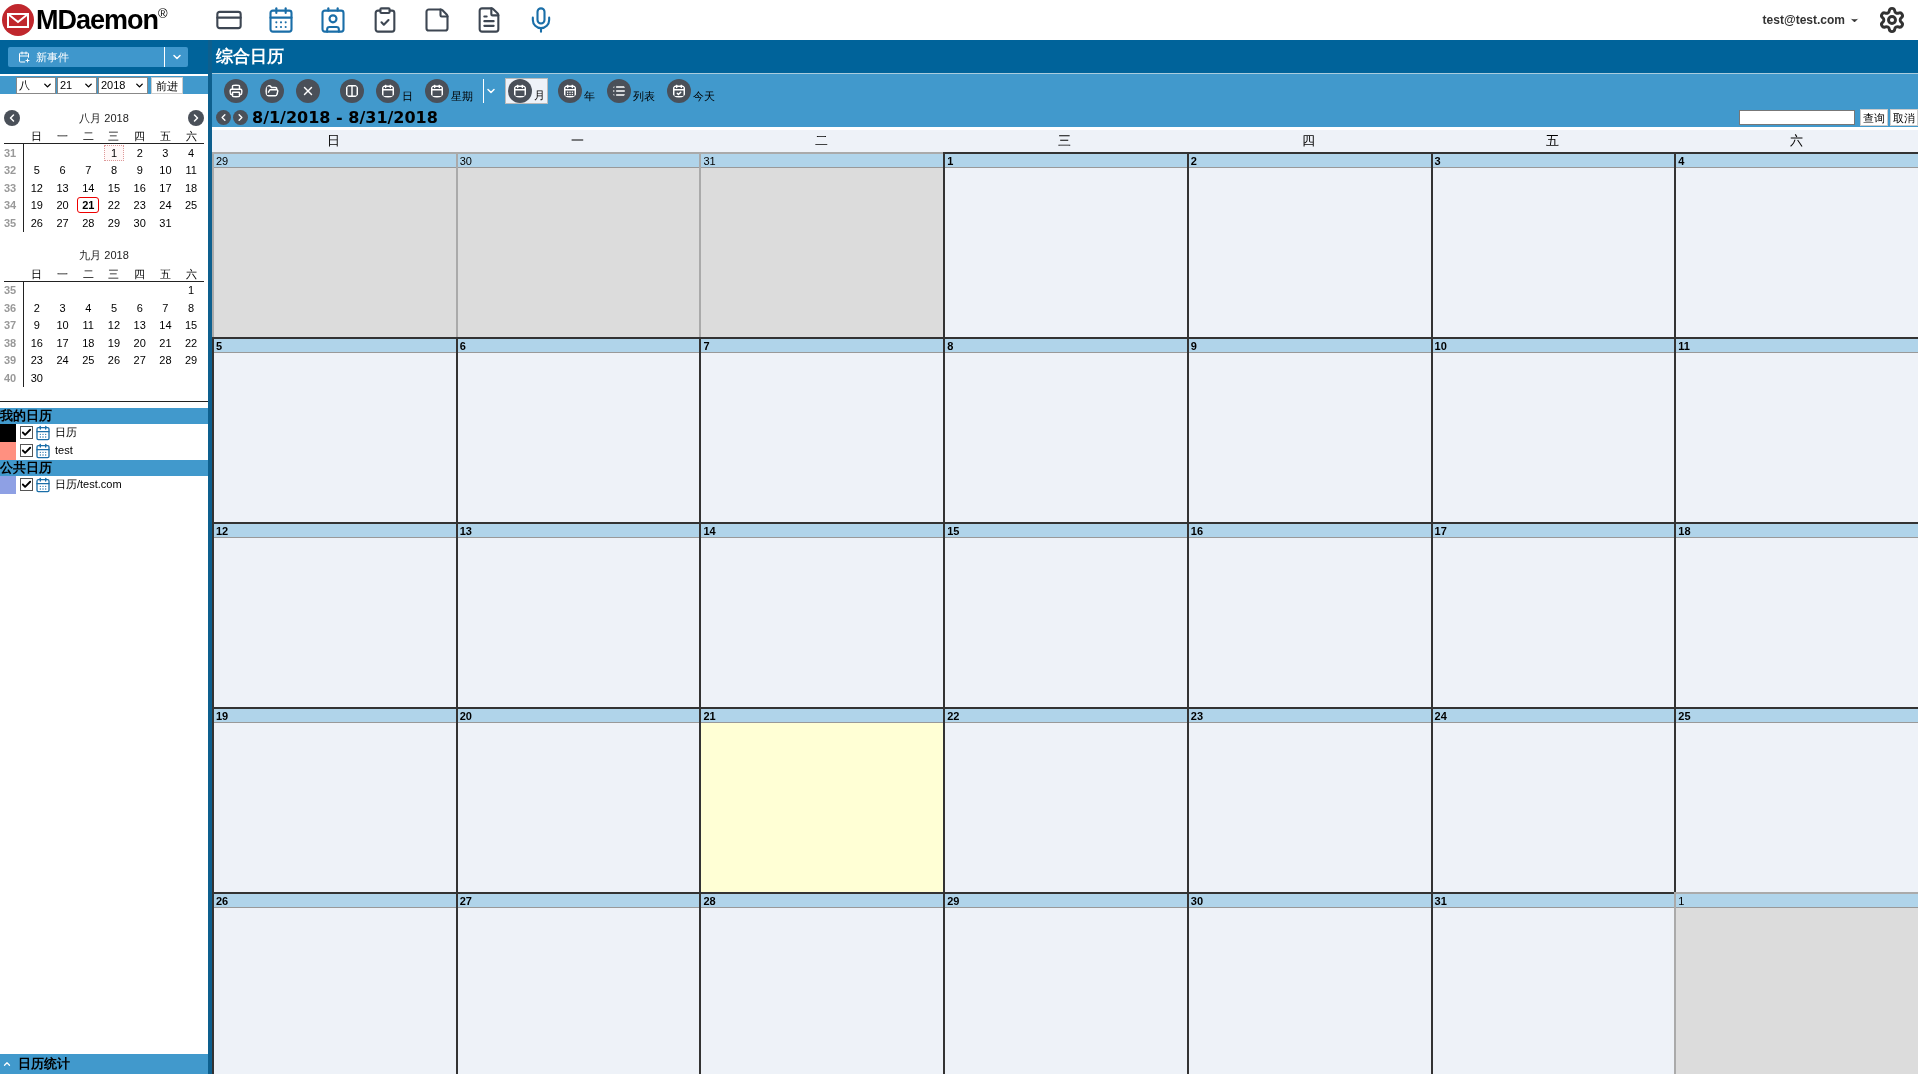 The image size is (1918, 1074). What do you see at coordinates (821, 429) in the screenshot?
I see `day-cell: 7` at bounding box center [821, 429].